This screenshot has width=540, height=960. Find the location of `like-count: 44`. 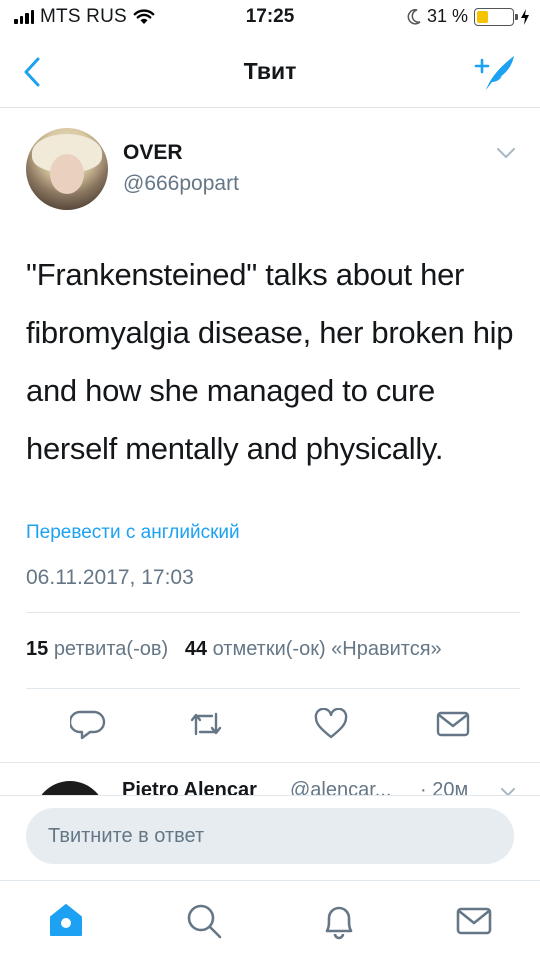

like-count: 44 is located at coordinates (196, 649).